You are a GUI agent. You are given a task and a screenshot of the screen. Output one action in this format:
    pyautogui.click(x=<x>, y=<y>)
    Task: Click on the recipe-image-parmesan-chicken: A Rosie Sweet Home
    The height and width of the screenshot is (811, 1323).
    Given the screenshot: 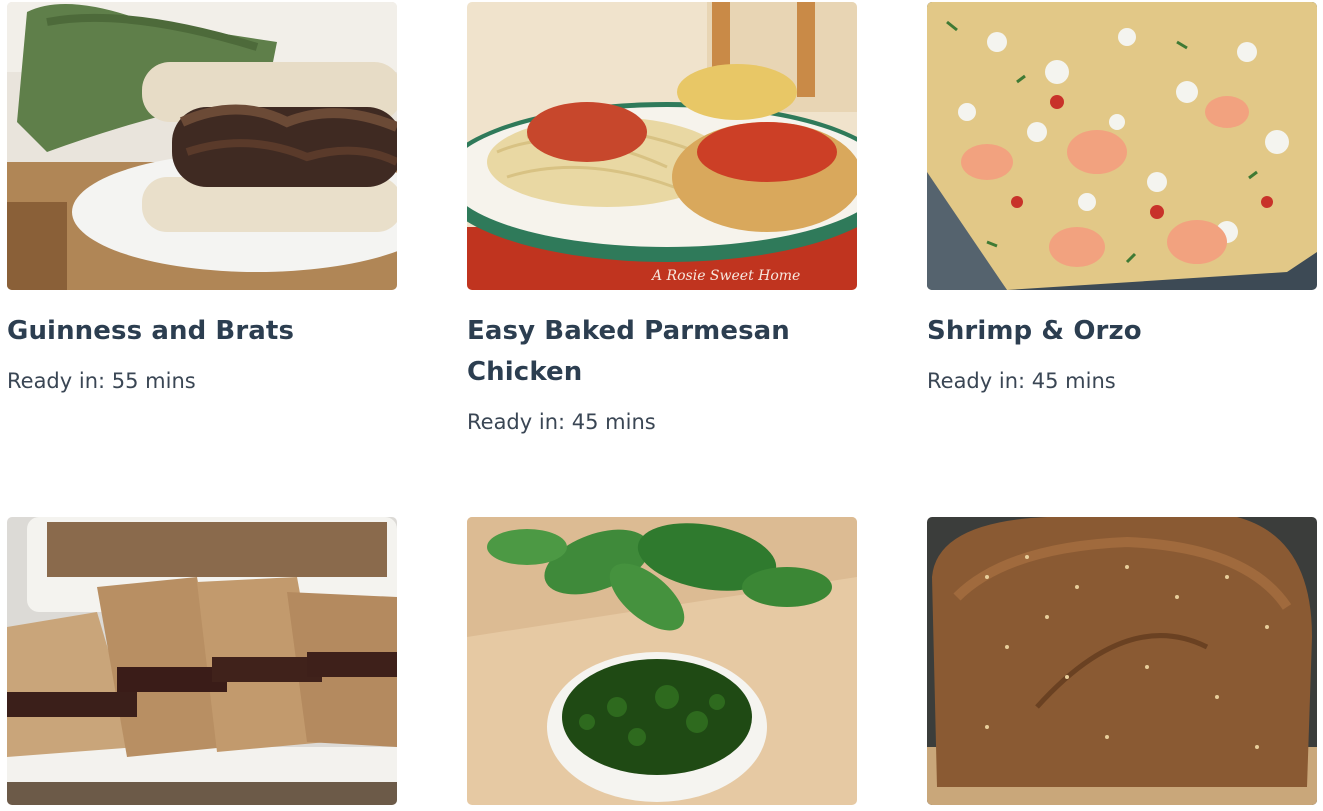 What is the action you would take?
    pyautogui.click(x=662, y=146)
    